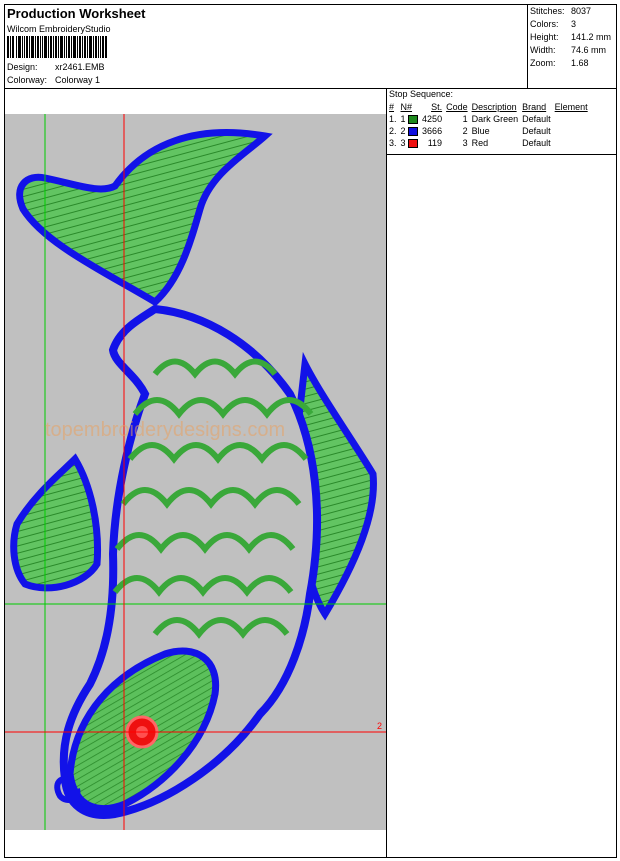  I want to click on row-index: 2., so click(393, 131).